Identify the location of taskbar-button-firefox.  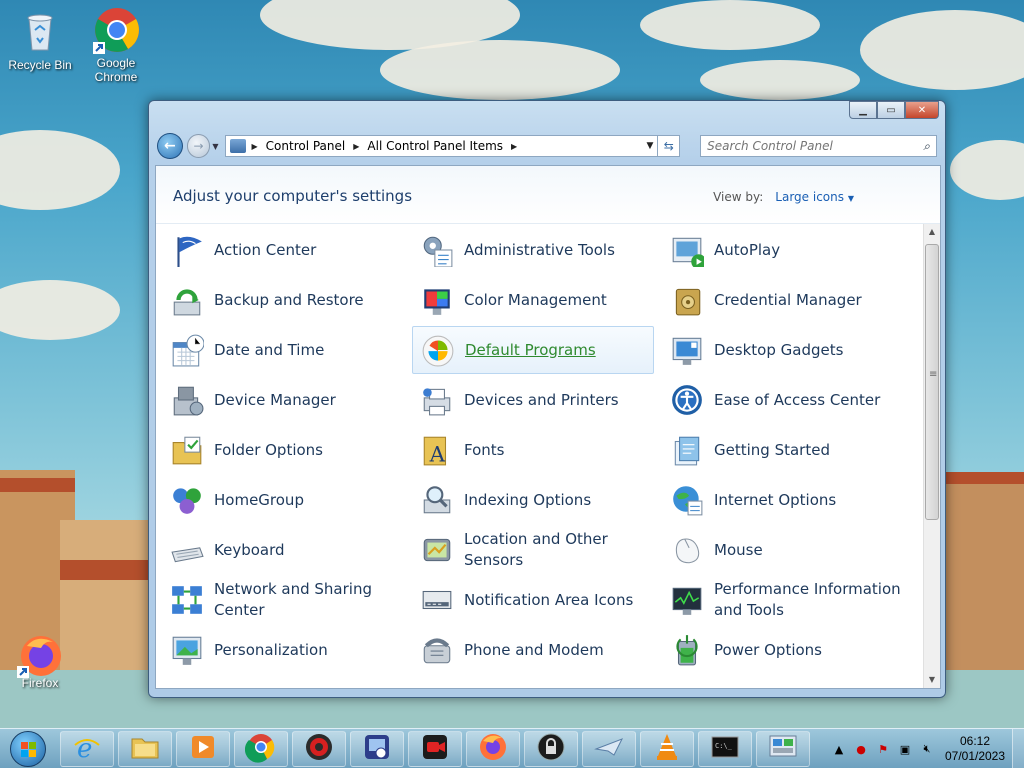
(493, 749).